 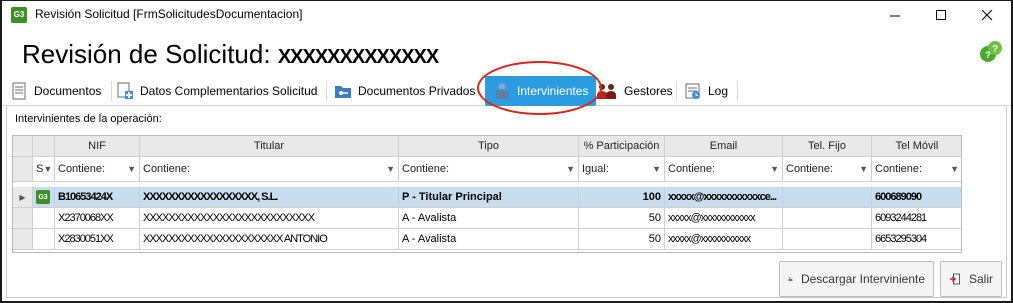 I want to click on cell-tel-movil: 6093244281, so click(x=916, y=218).